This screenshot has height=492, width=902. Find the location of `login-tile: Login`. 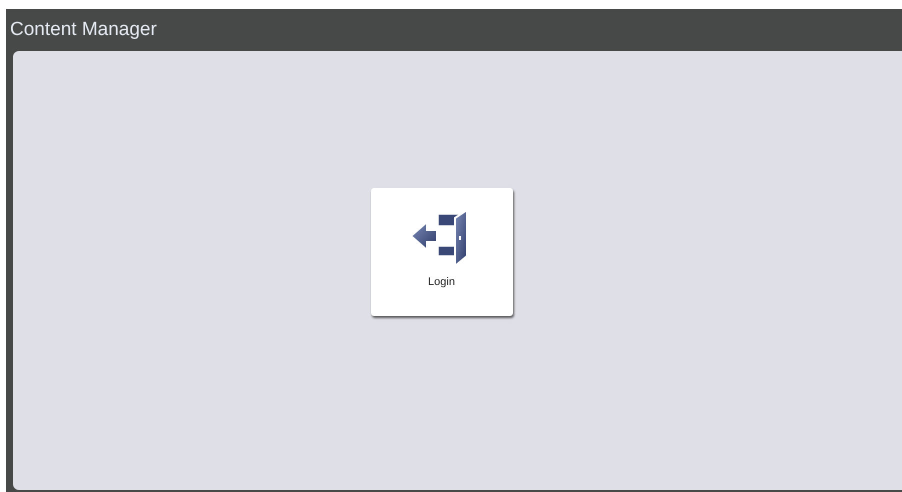

login-tile: Login is located at coordinates (441, 252).